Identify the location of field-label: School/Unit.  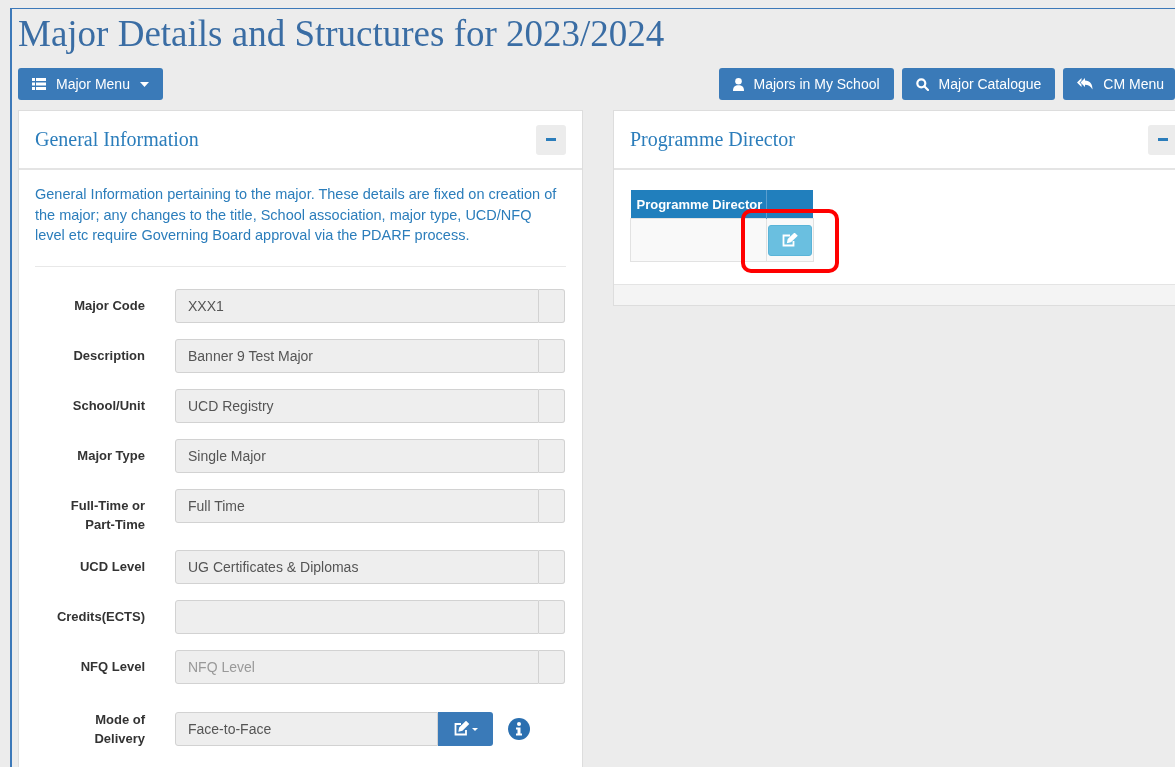
(108, 405).